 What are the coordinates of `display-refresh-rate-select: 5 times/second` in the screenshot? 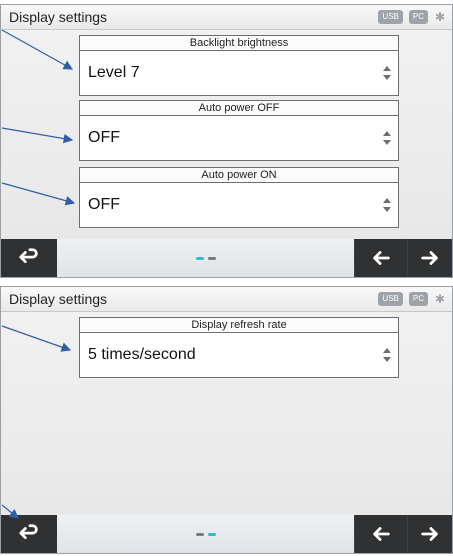 It's located at (239, 355).